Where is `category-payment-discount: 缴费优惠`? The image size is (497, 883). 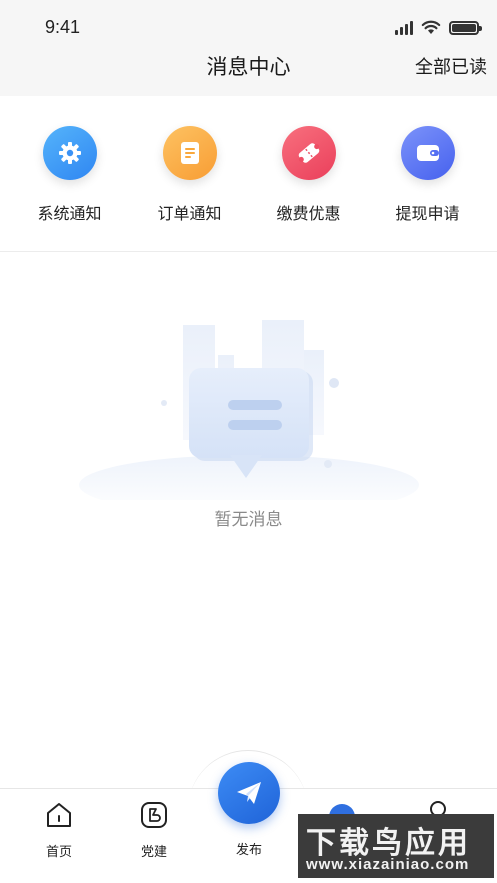 category-payment-discount: 缴费优惠 is located at coordinates (308, 175).